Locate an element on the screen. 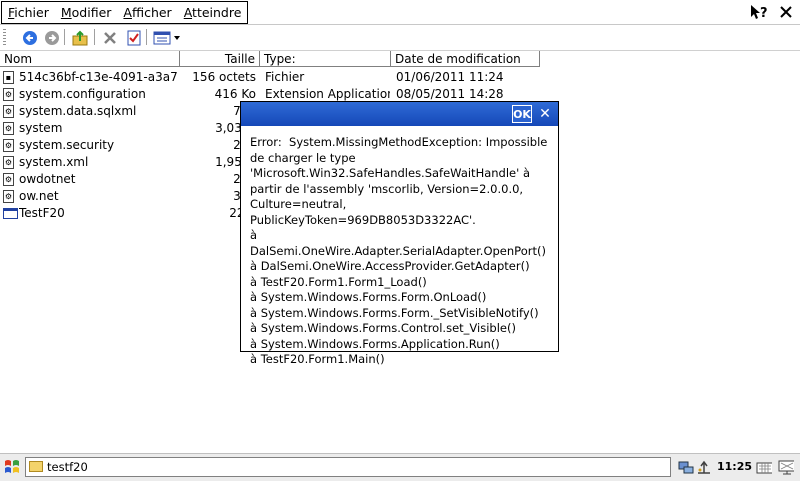 This screenshot has height=481, width=800. forward-button is located at coordinates (52, 38).